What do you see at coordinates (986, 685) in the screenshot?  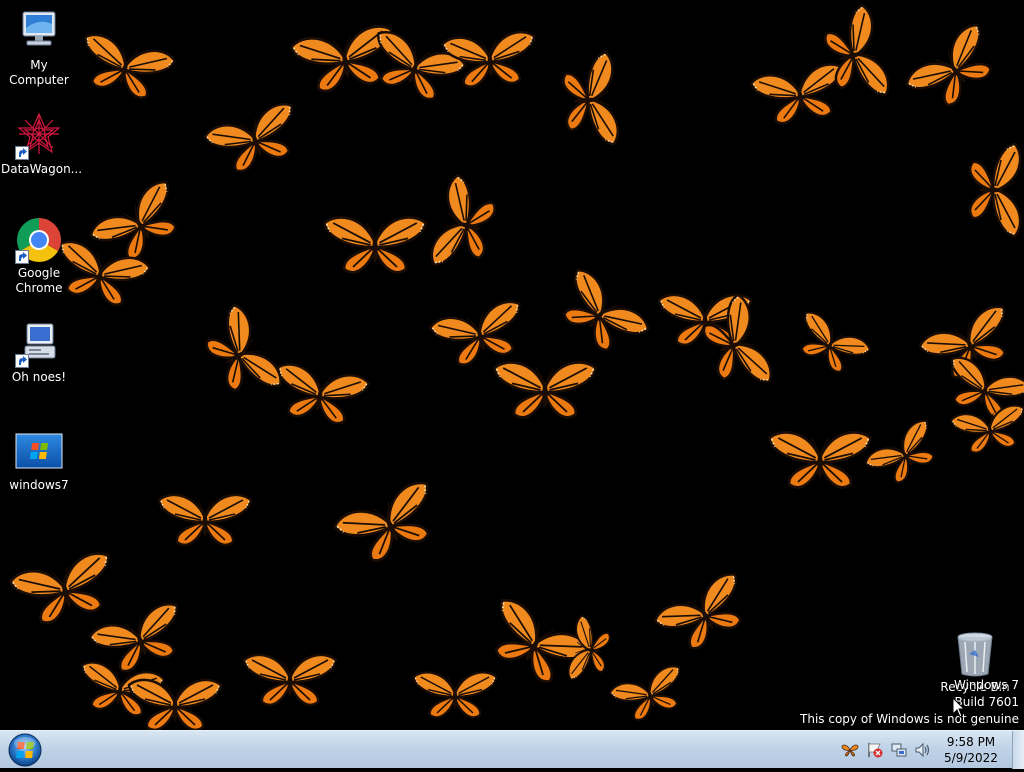 I see `watermark-os-name: Windows 7` at bounding box center [986, 685].